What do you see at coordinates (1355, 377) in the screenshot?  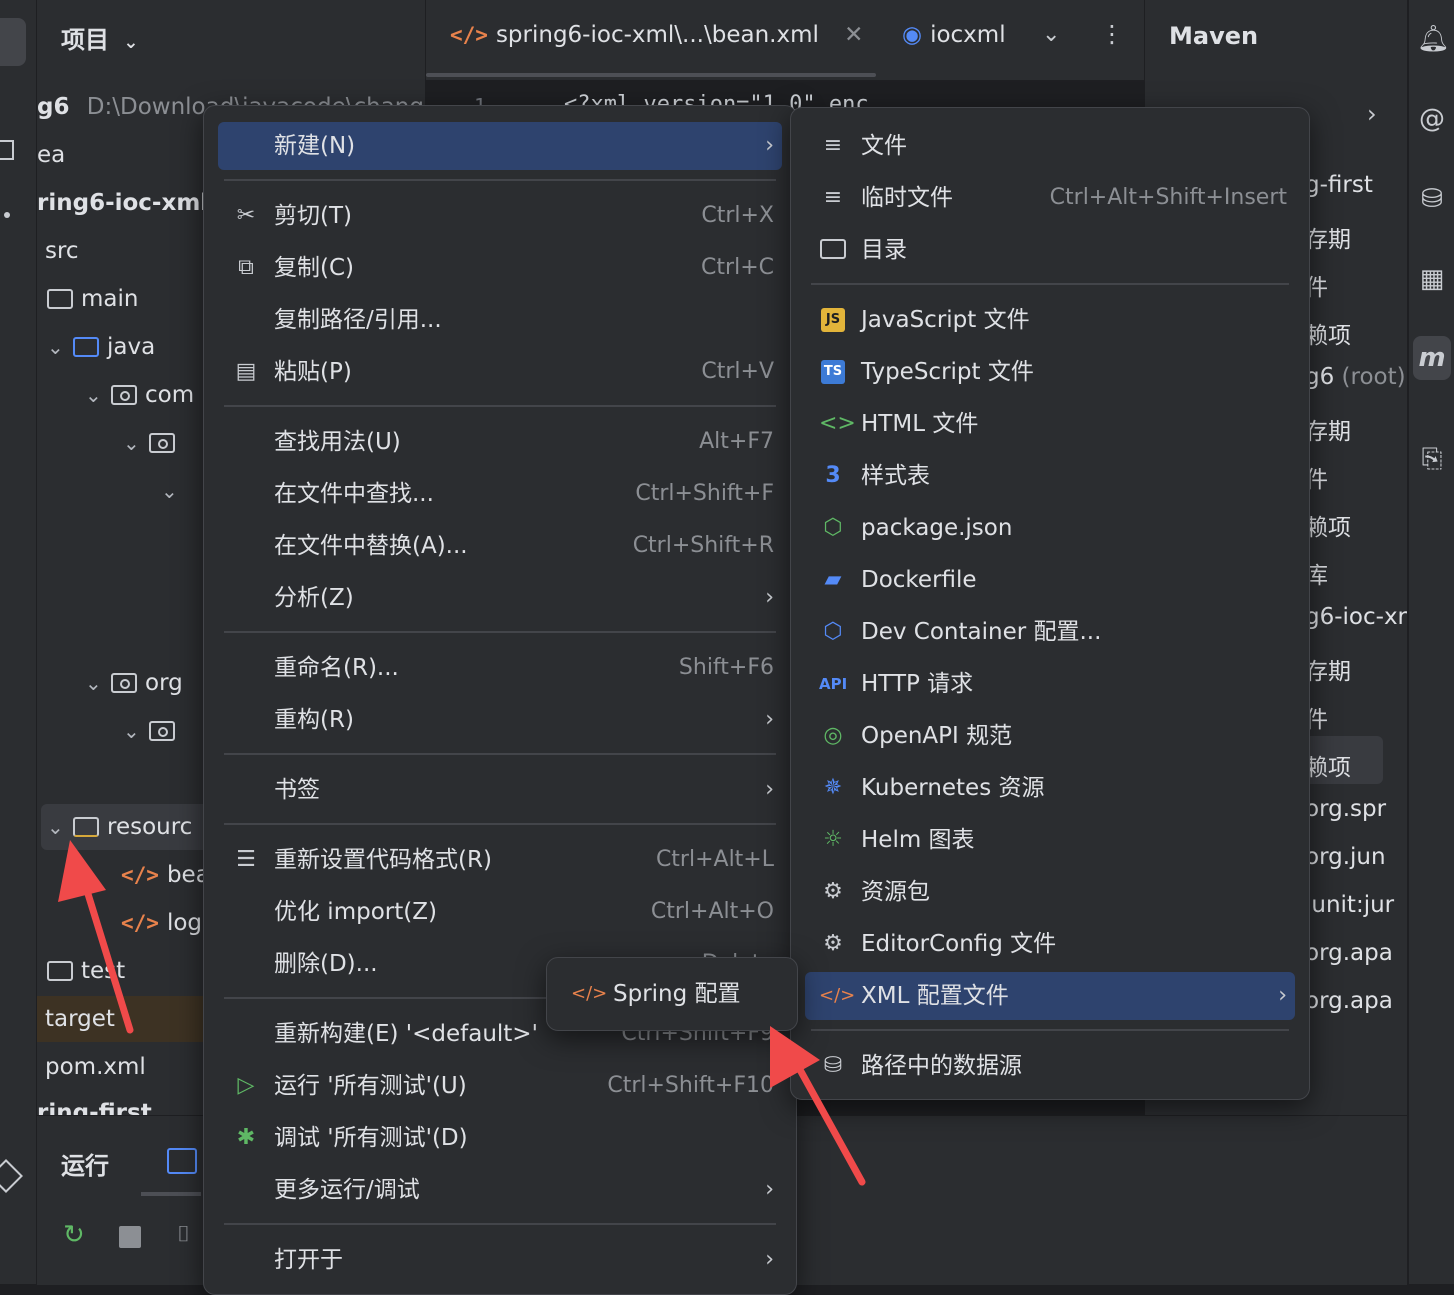 I see `maven-row-root: g6 (root)` at bounding box center [1355, 377].